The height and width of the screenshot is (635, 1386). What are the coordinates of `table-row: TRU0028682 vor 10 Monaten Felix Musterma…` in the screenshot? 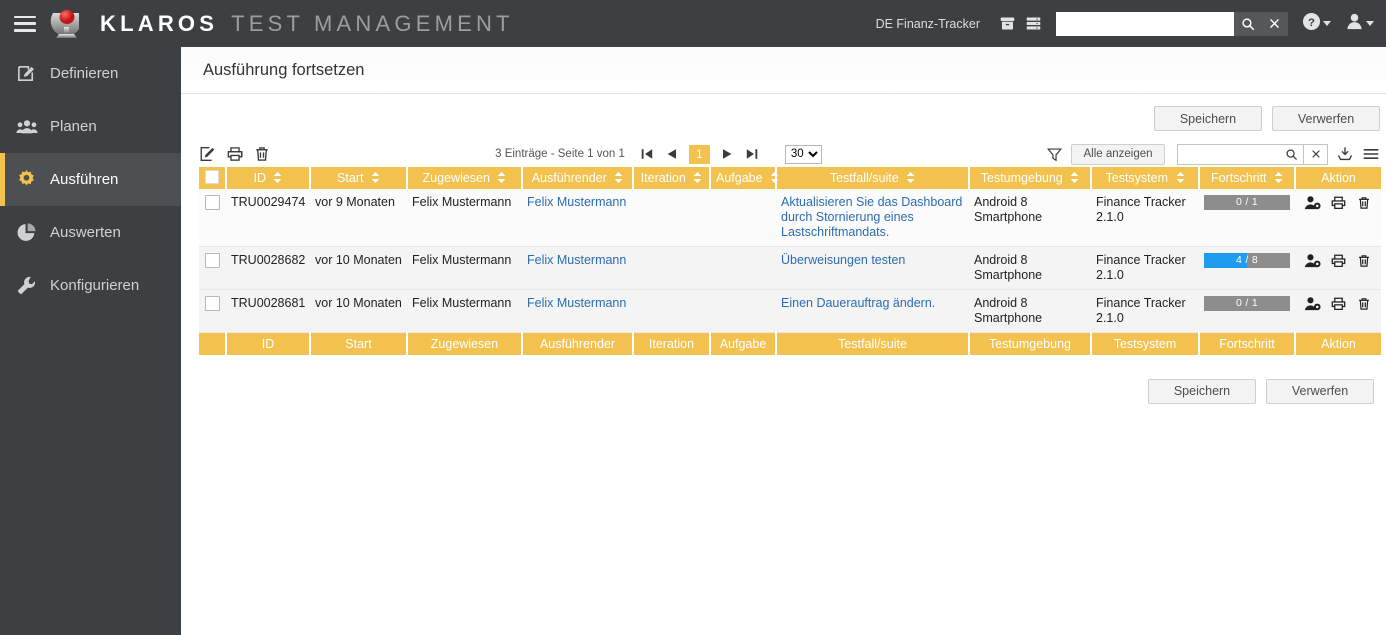 It's located at (790, 268).